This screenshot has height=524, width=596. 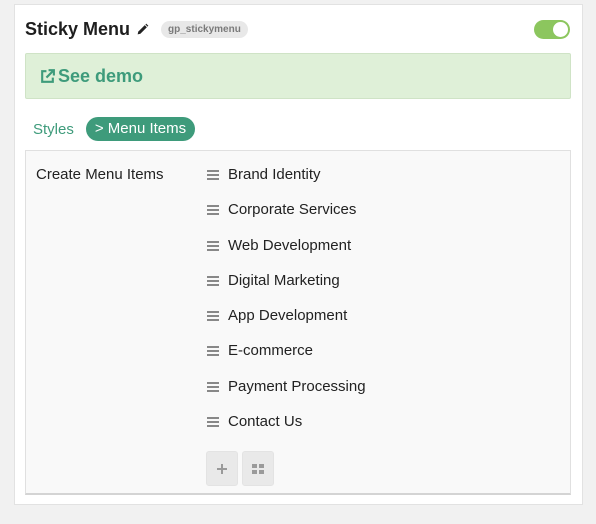 What do you see at coordinates (290, 245) in the screenshot?
I see `menu-item-label: Web Development` at bounding box center [290, 245].